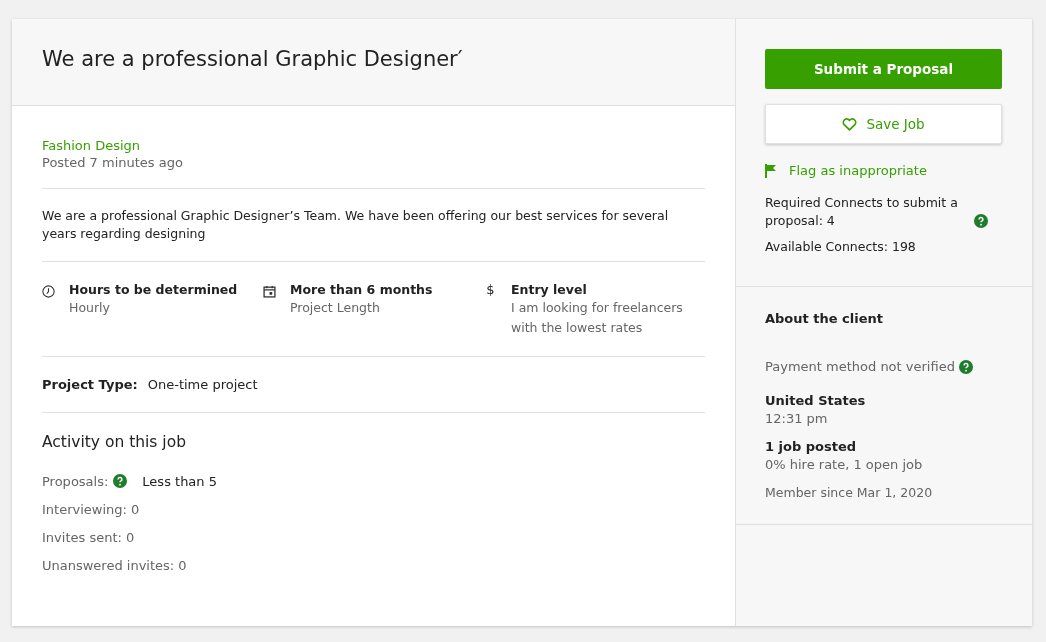 The image size is (1046, 642). I want to click on client-time: 12:31 pm, so click(797, 419).